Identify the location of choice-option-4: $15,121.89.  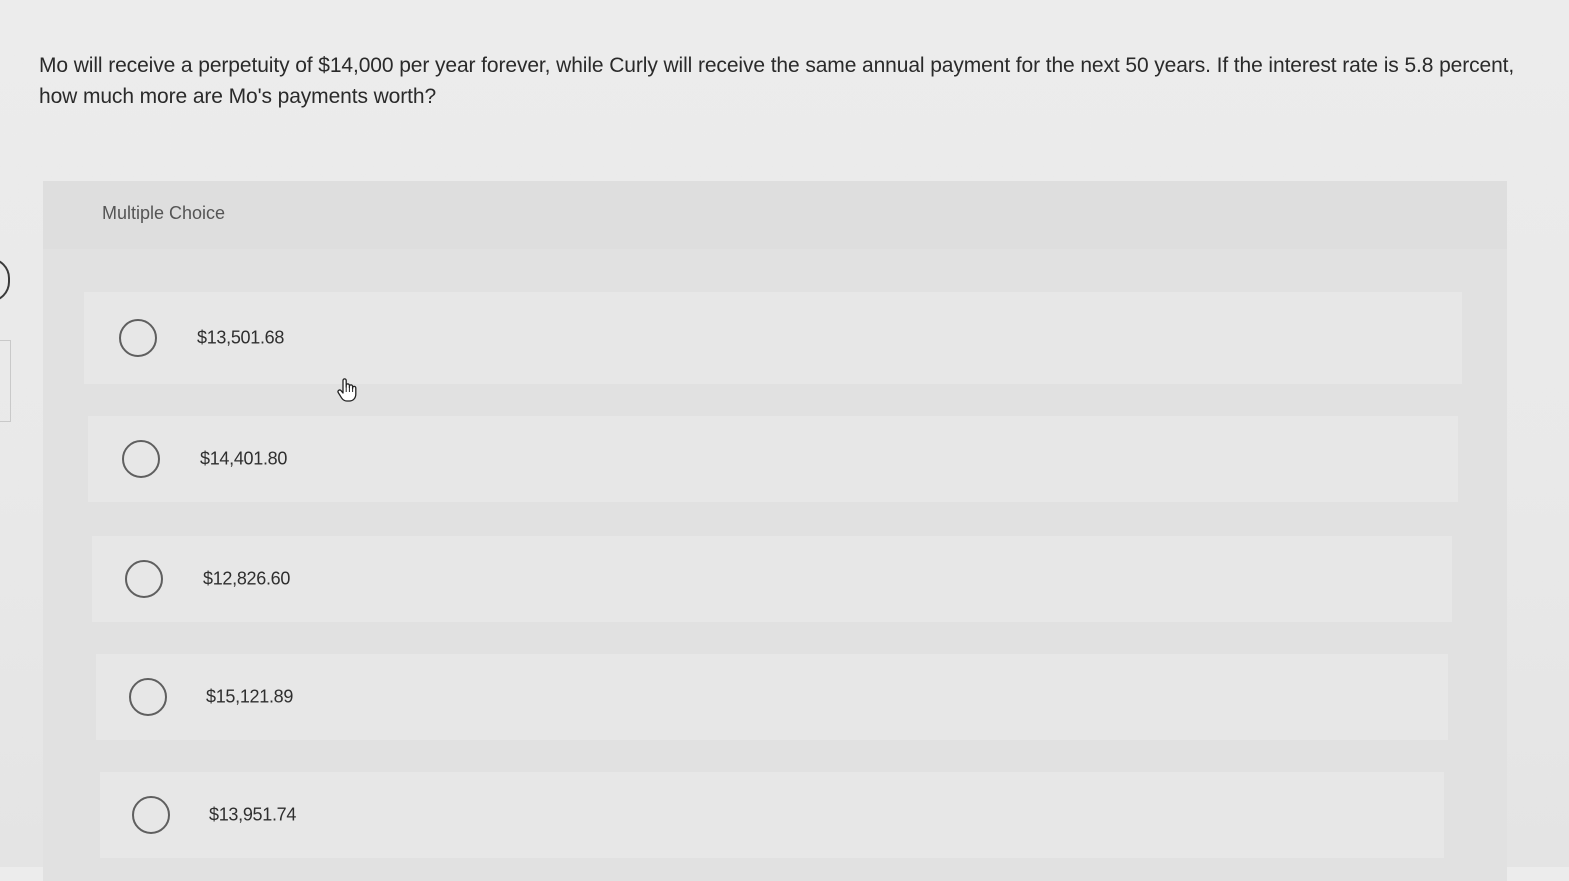
(772, 697).